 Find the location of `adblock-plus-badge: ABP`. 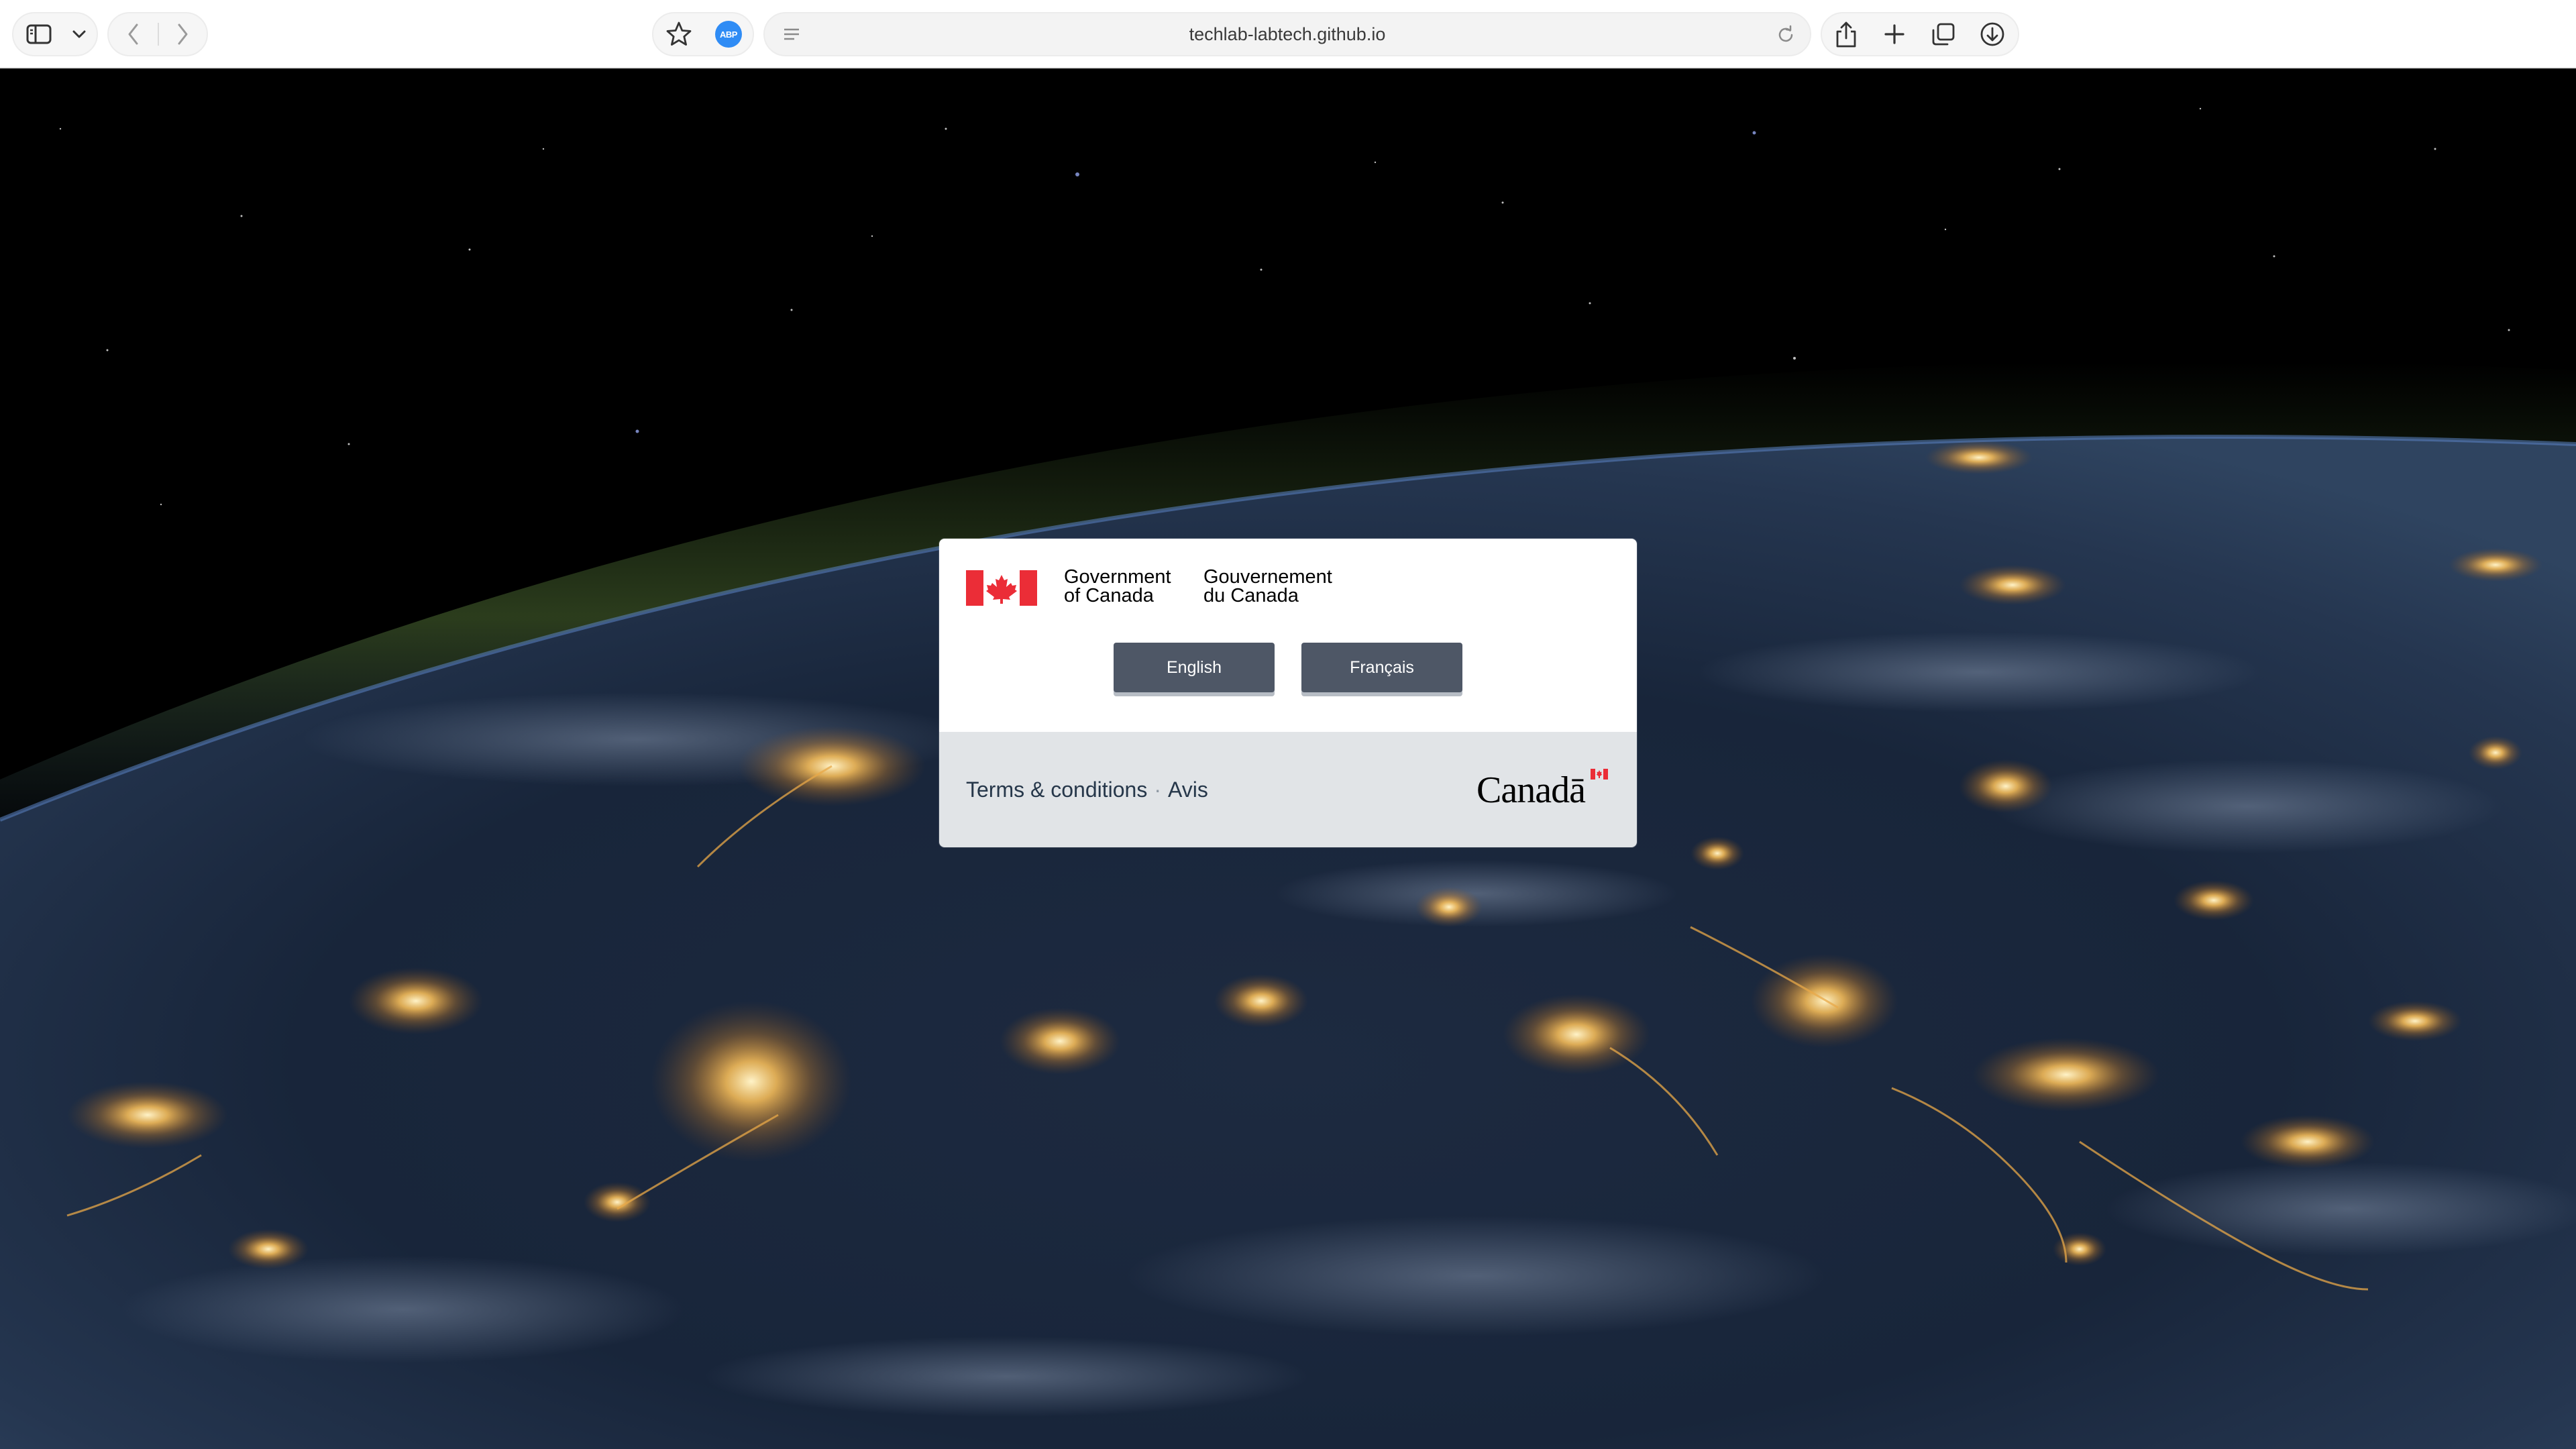

adblock-plus-badge: ABP is located at coordinates (728, 34).